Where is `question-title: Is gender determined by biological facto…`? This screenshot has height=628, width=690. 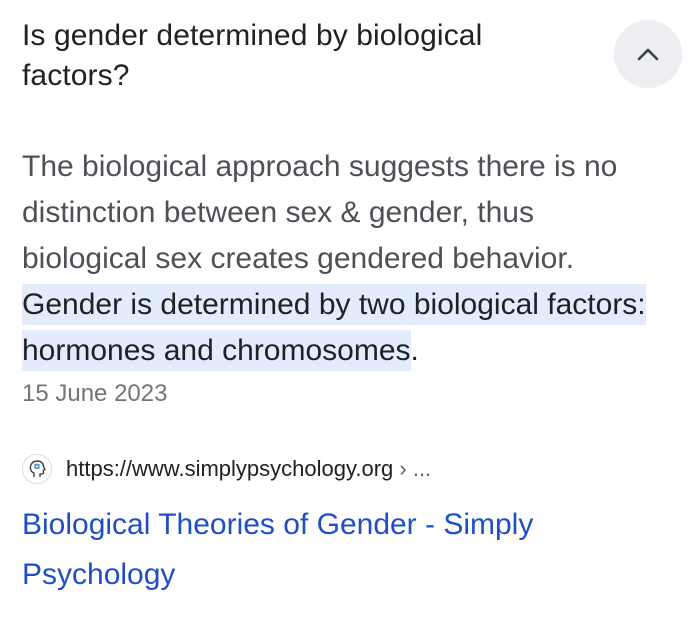 question-title: Is gender determined by biological facto… is located at coordinates (282, 56).